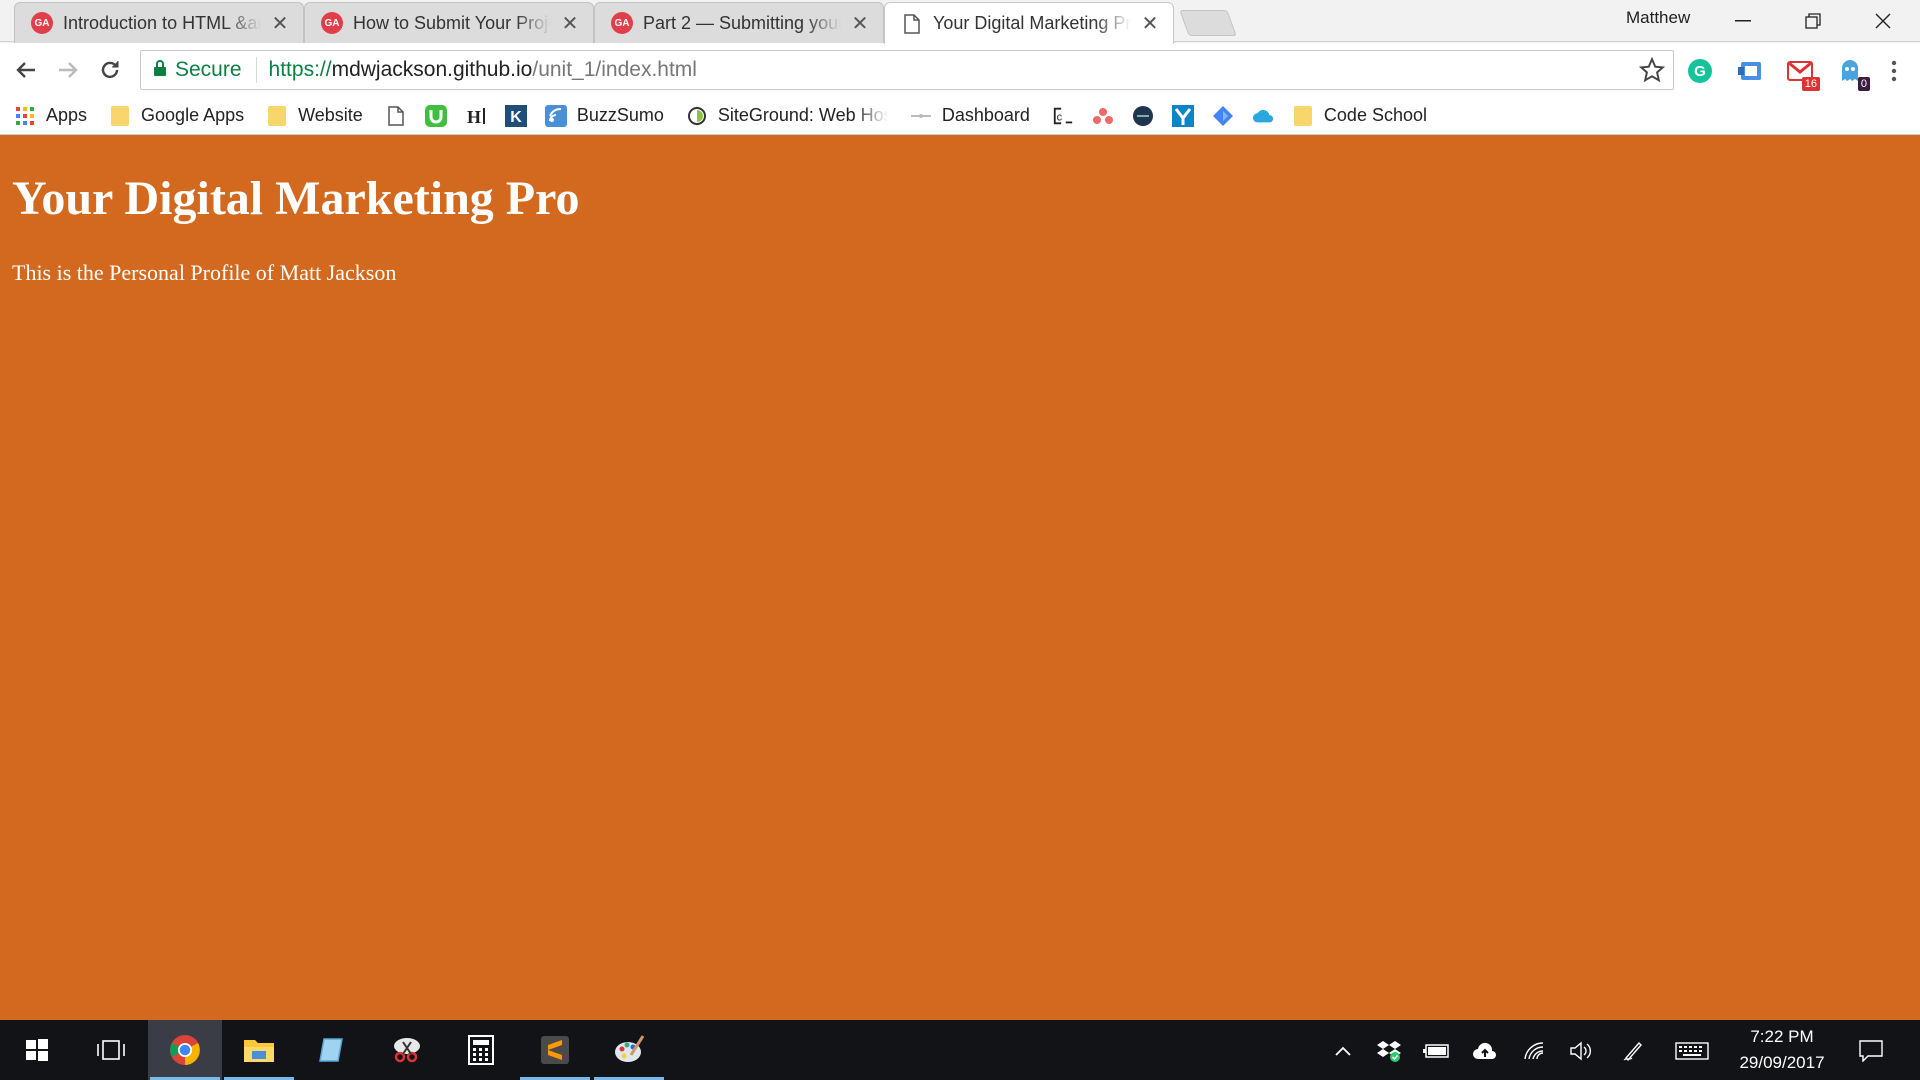  Describe the element at coordinates (555, 1050) in the screenshot. I see `sublime-text-icon` at that location.